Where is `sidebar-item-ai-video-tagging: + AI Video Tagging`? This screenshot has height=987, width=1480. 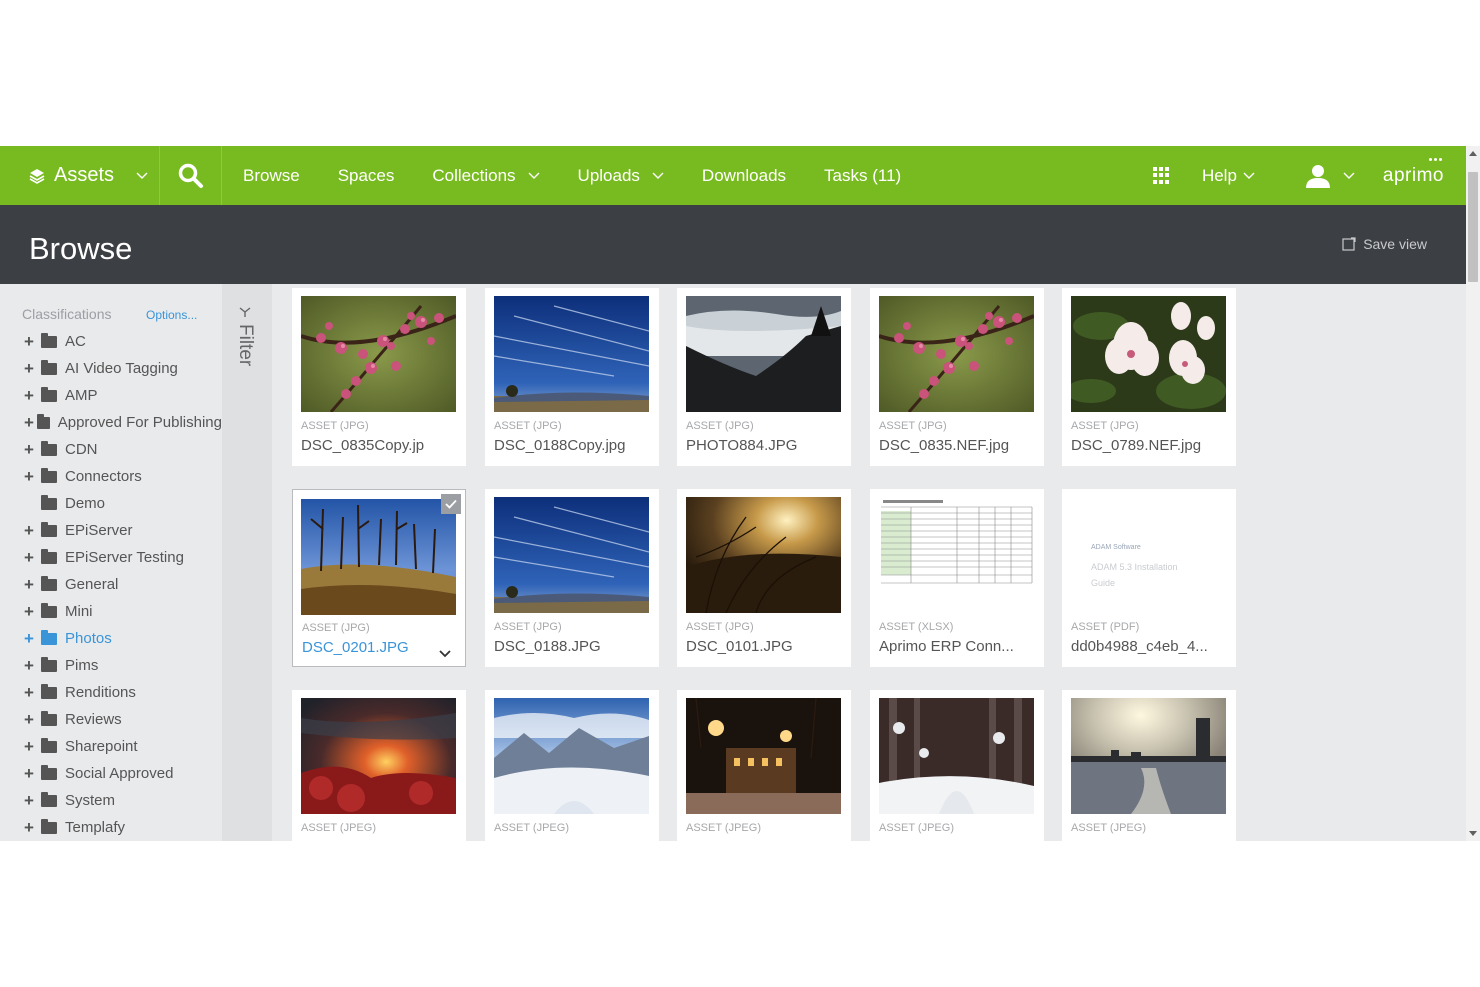 sidebar-item-ai-video-tagging: + AI Video Tagging is located at coordinates (123, 368).